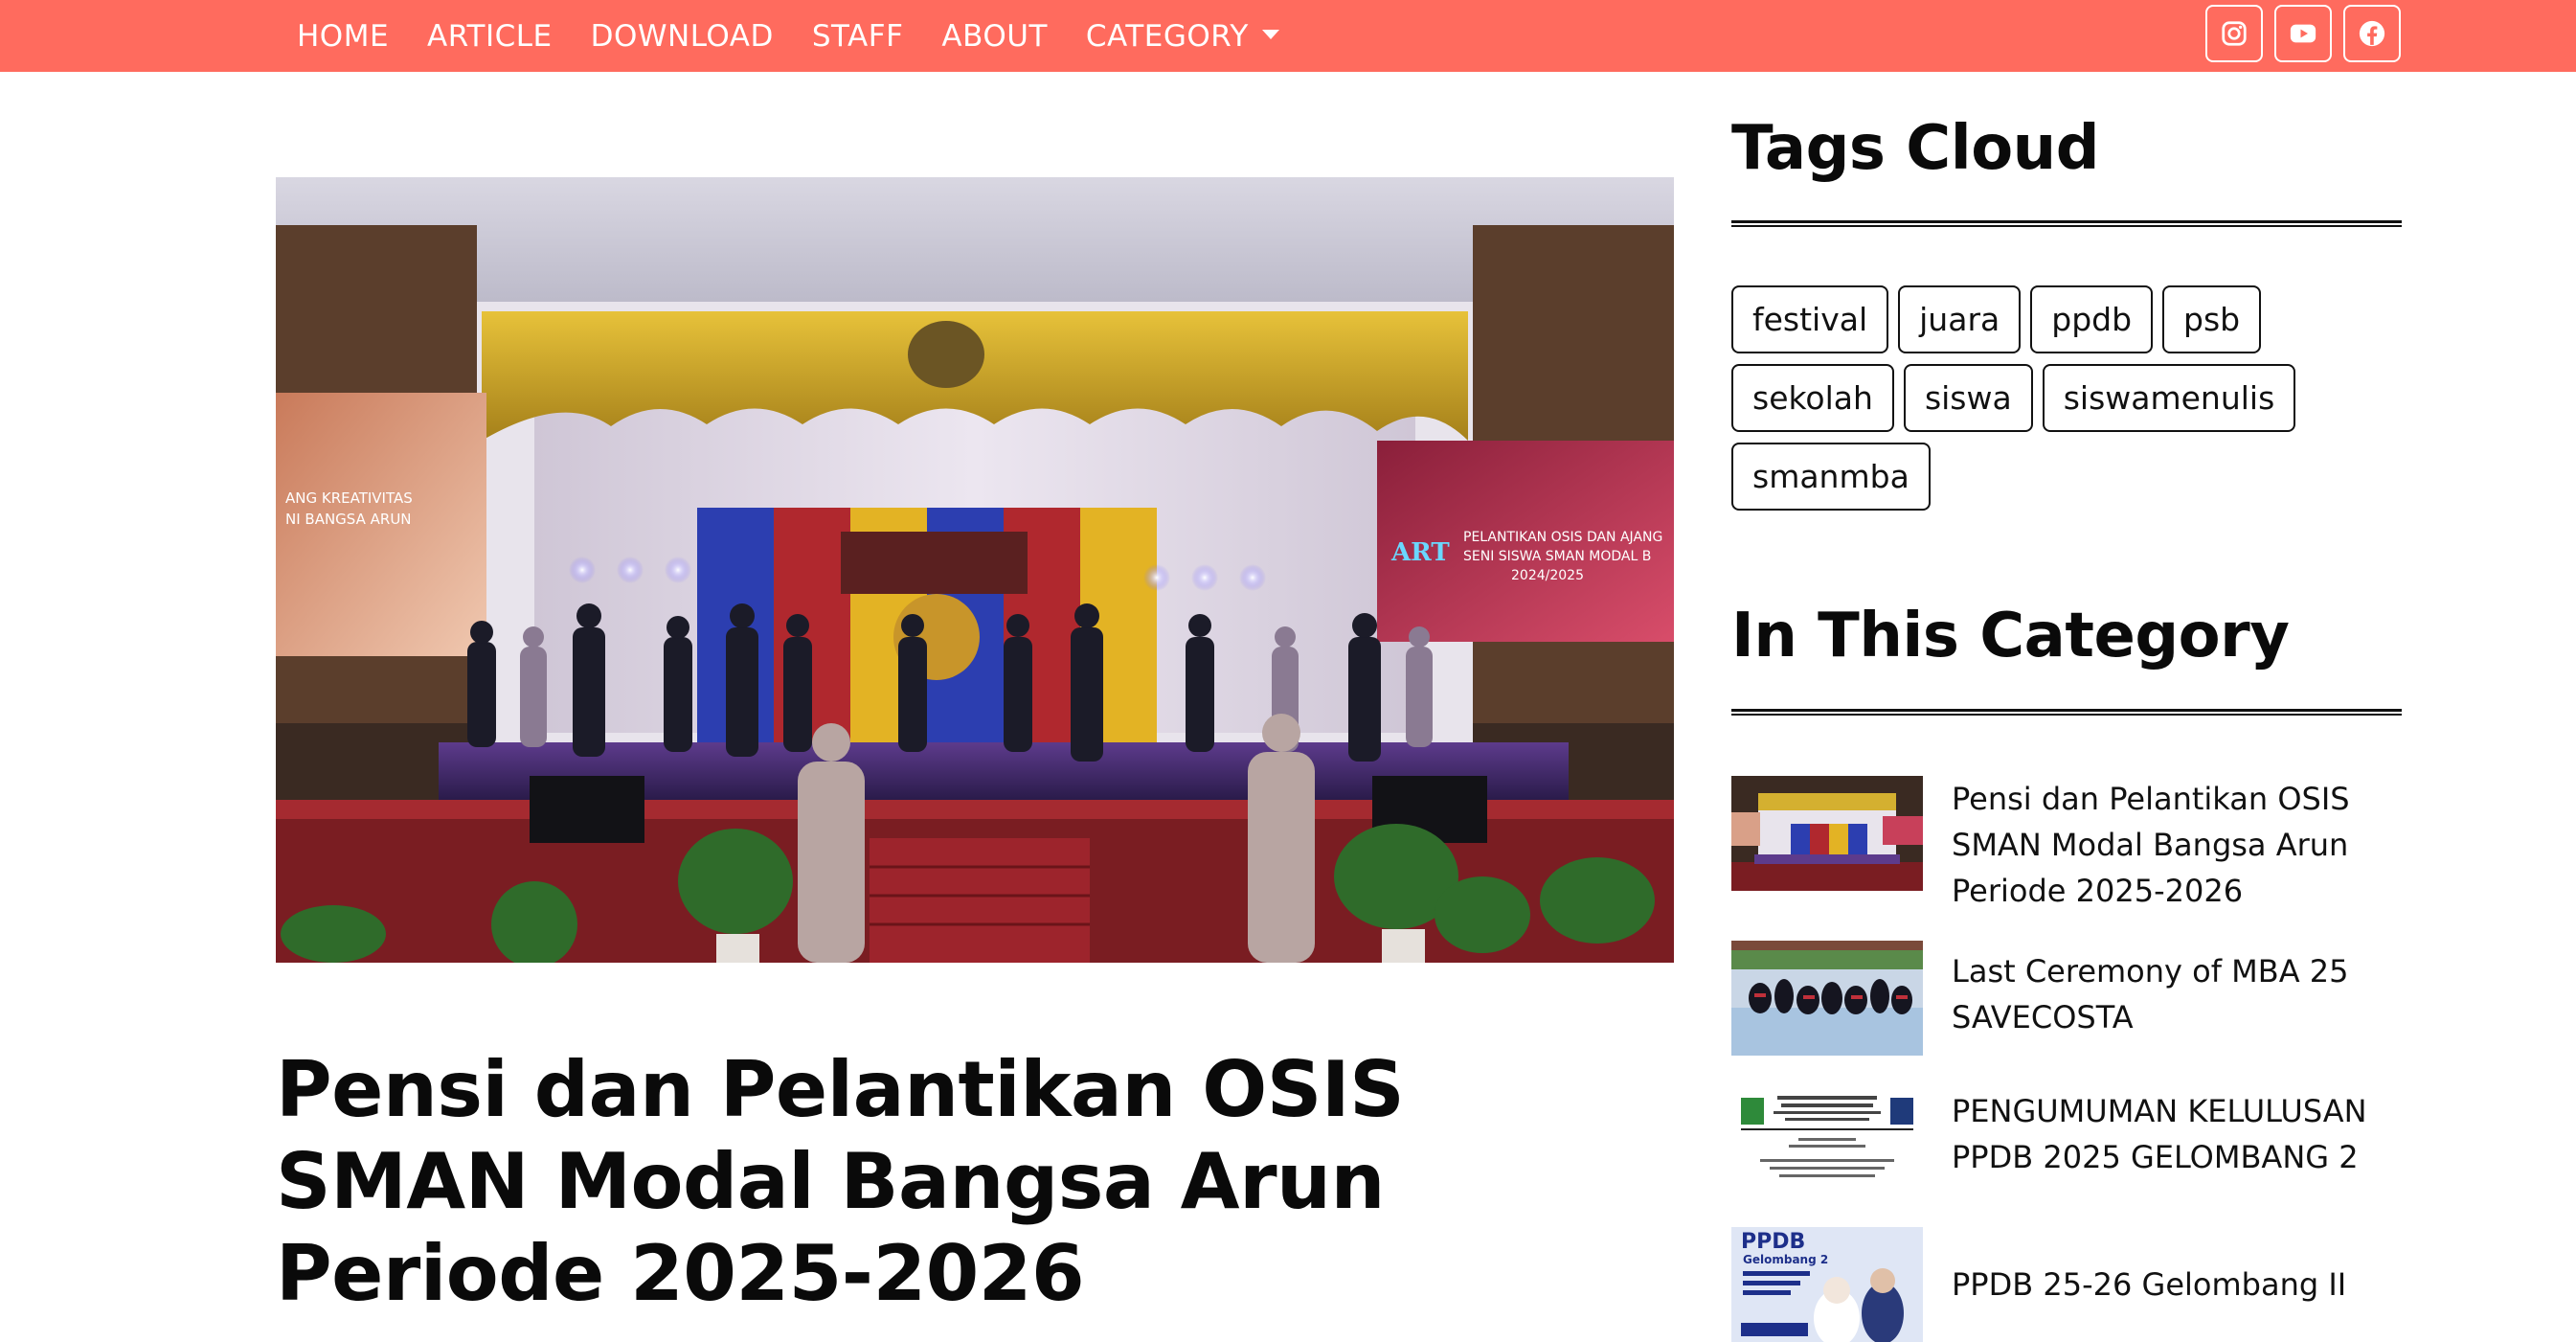 The image size is (2576, 1342). I want to click on tag-smanmba: smanmba, so click(1831, 477).